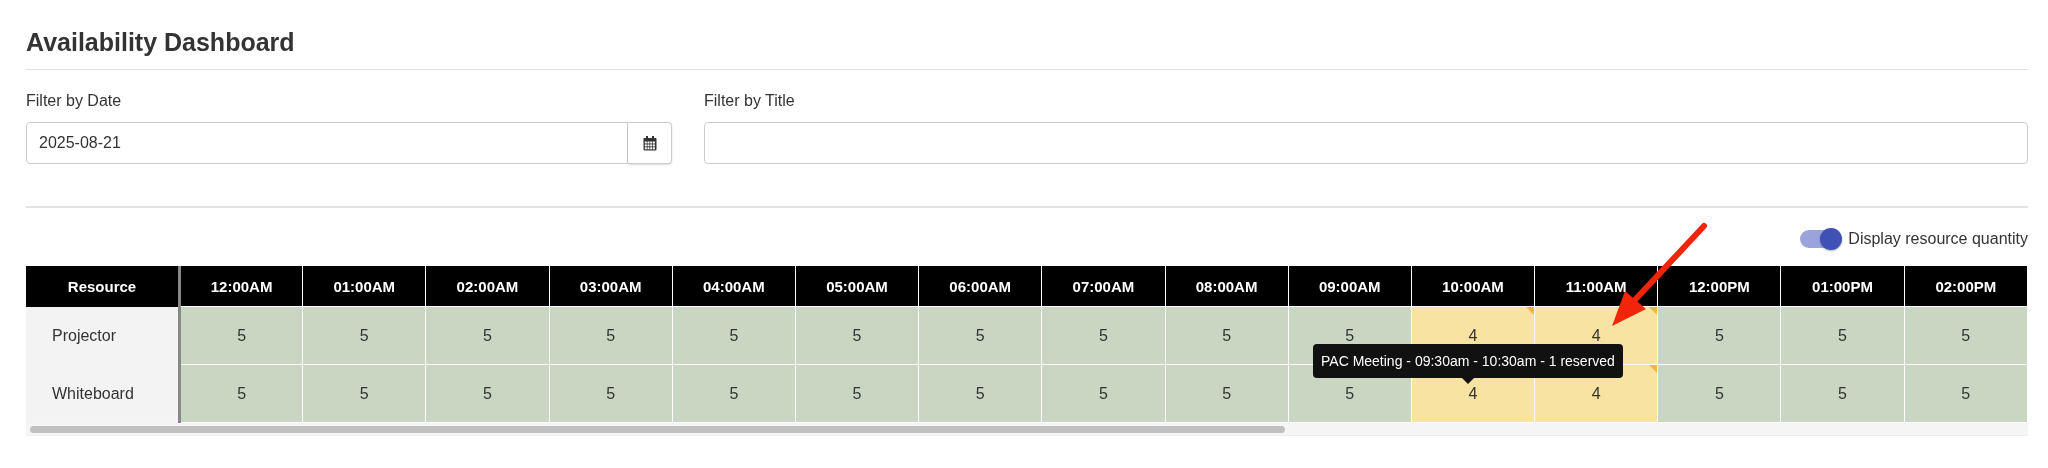 The height and width of the screenshot is (468, 2048). What do you see at coordinates (103, 393) in the screenshot?
I see `resource-cell: Whiteboard` at bounding box center [103, 393].